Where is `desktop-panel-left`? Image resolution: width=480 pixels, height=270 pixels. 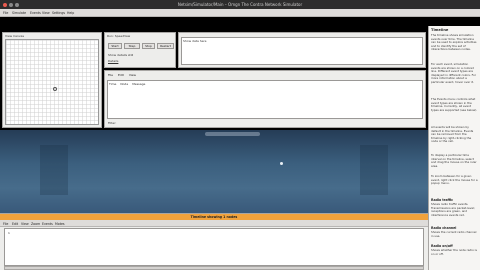
desktop-panel-left is located at coordinates (54, 170).